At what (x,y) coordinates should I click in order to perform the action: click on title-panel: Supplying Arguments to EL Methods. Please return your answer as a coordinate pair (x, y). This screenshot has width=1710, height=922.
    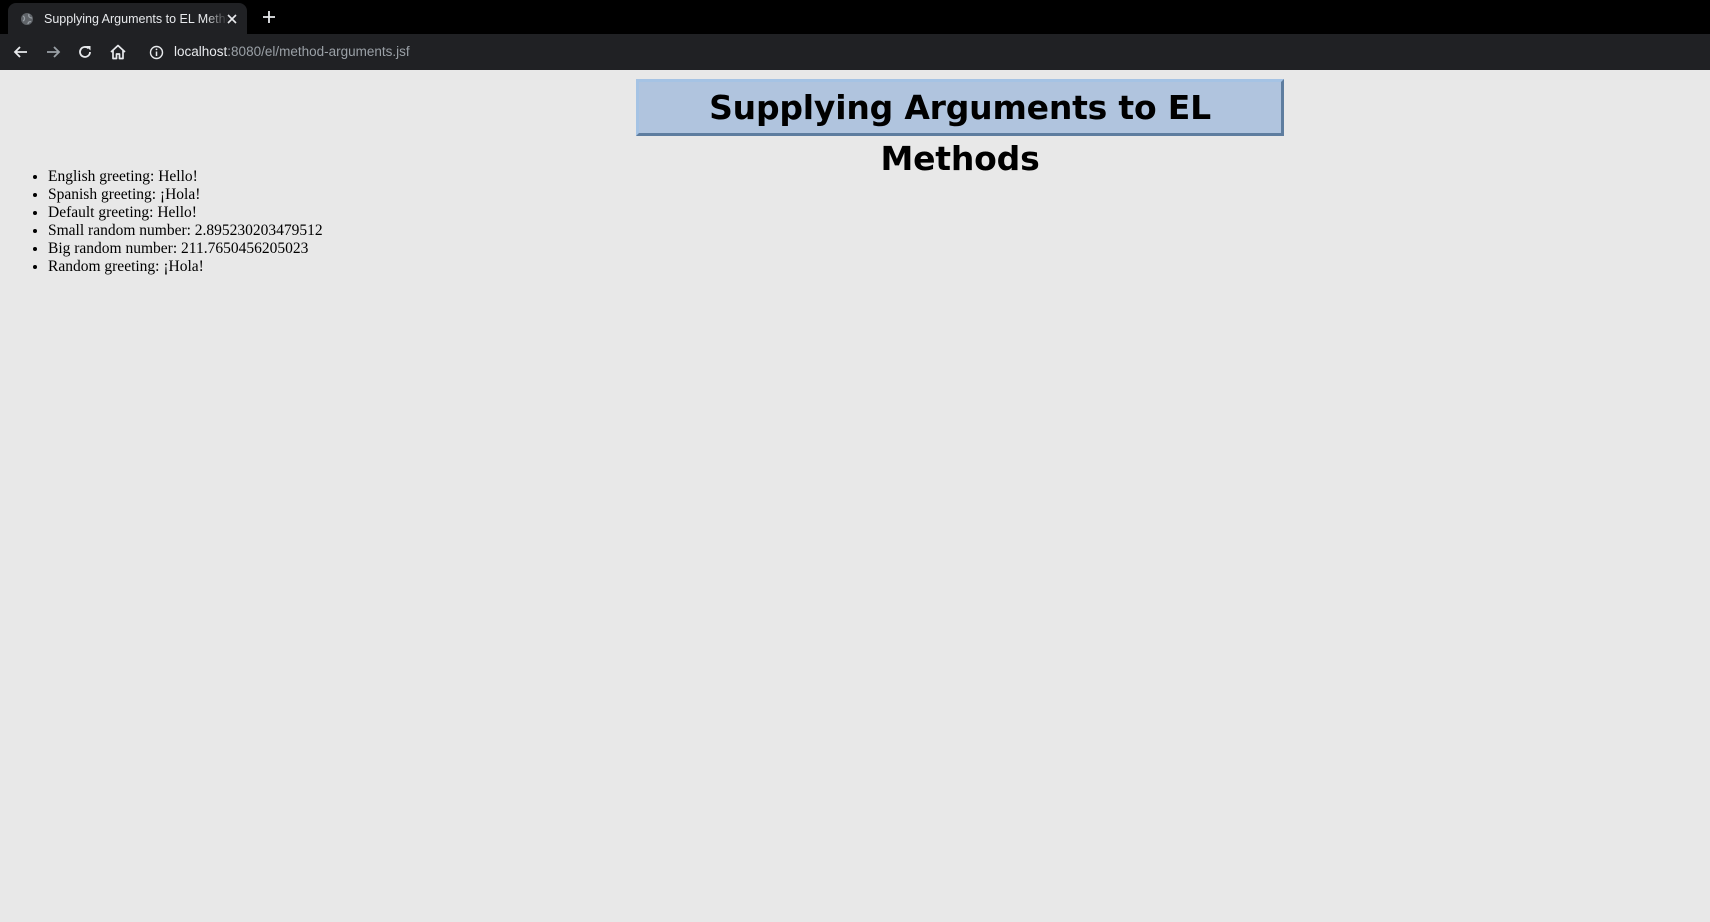
    Looking at the image, I should click on (960, 128).